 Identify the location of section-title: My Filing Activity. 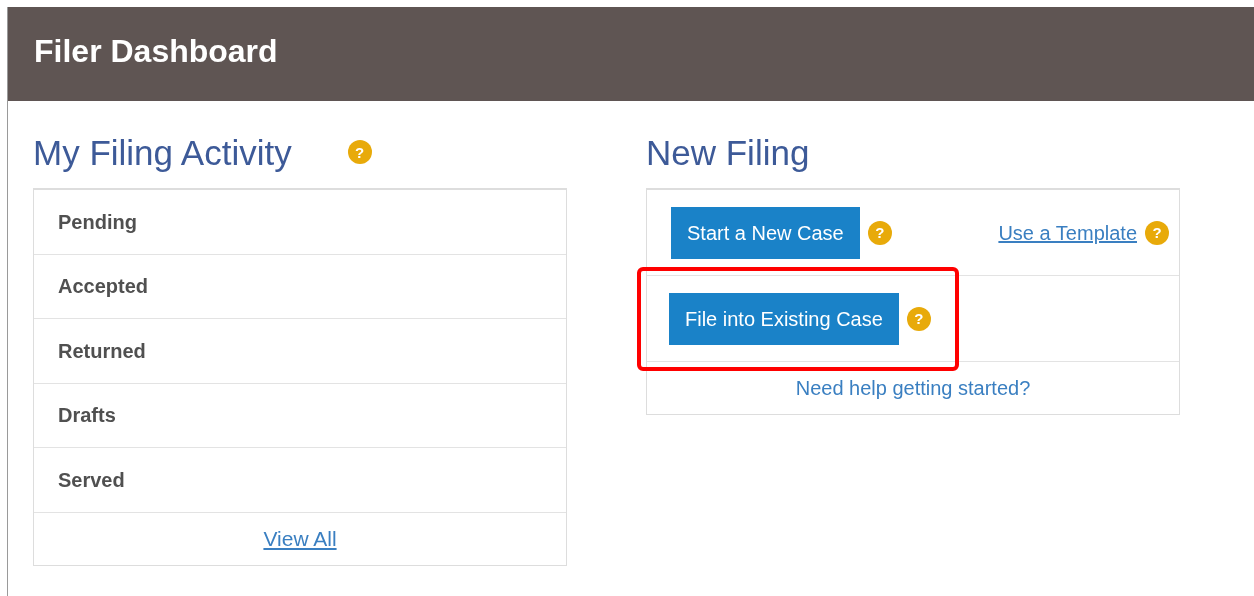
(162, 152).